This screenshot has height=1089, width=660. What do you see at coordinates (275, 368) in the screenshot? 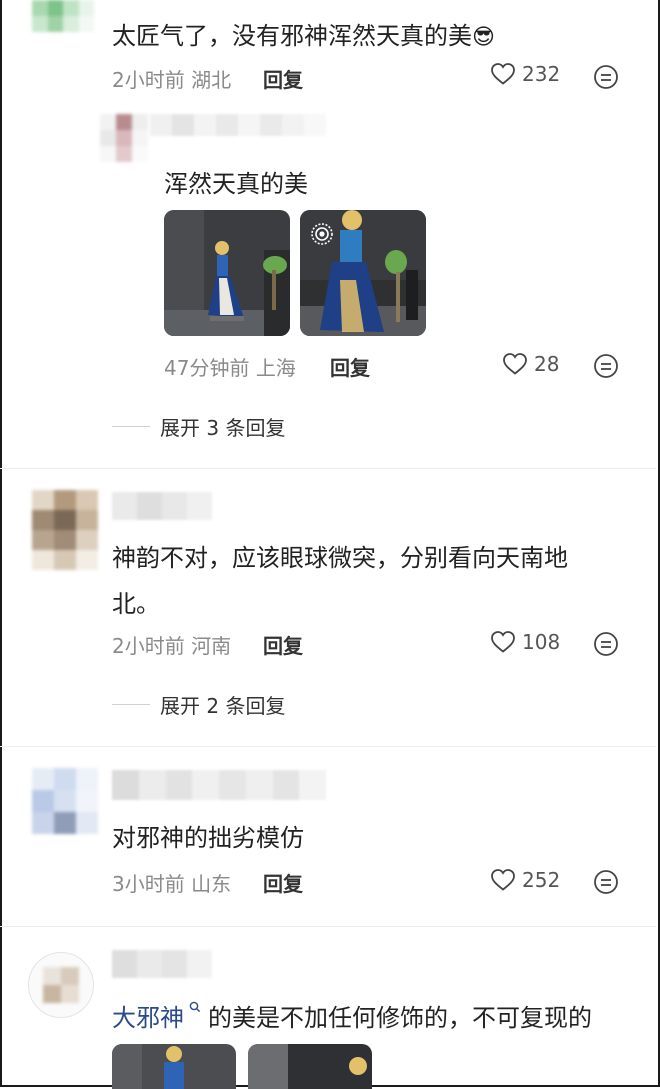
I see `comment-location: 上海` at bounding box center [275, 368].